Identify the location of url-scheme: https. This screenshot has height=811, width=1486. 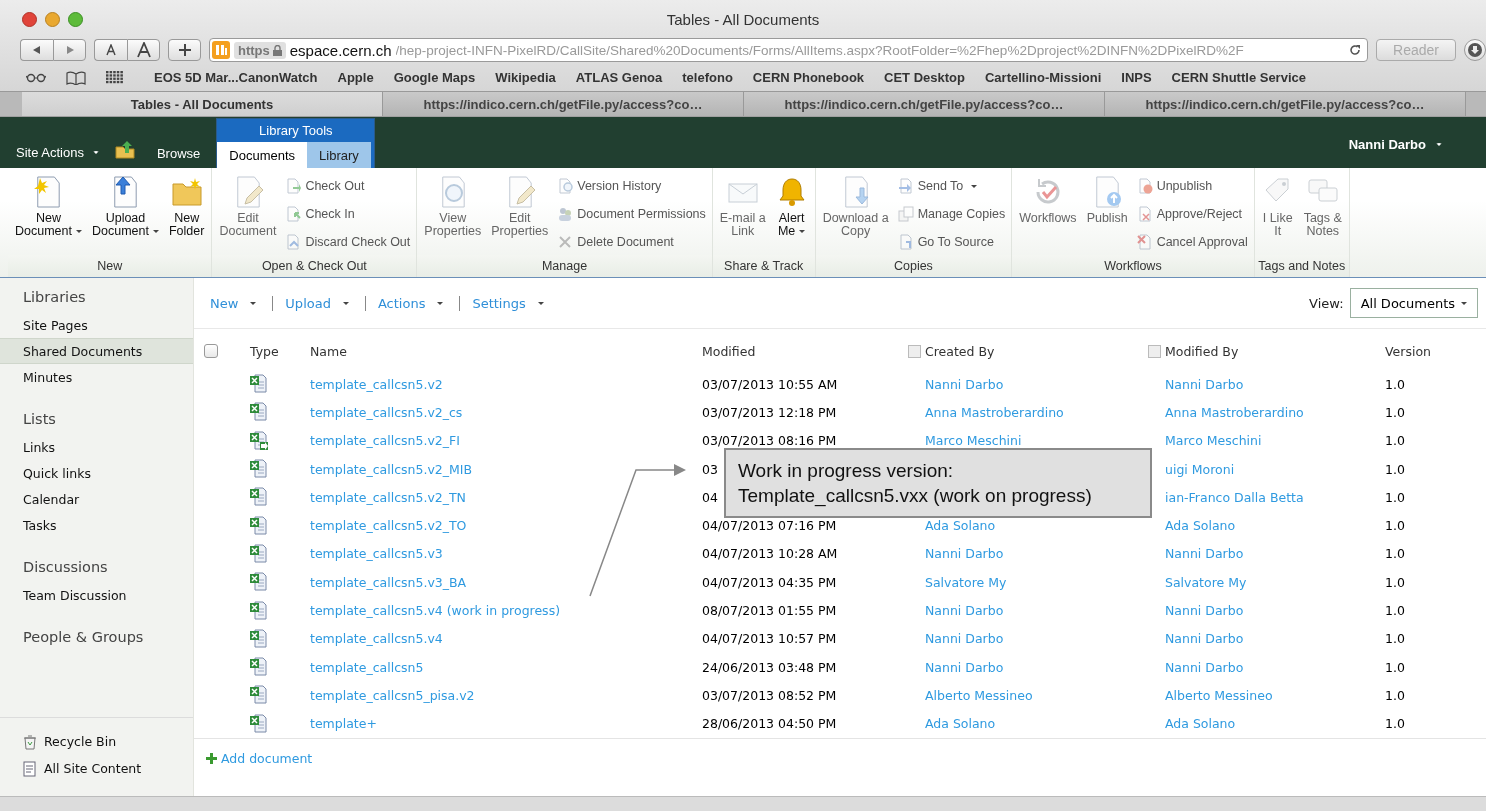
(254, 50).